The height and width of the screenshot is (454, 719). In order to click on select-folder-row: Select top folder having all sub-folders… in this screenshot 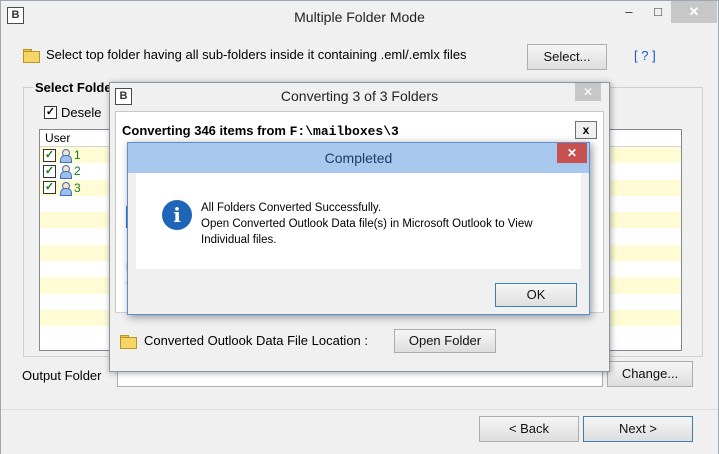, I will do `click(245, 55)`.